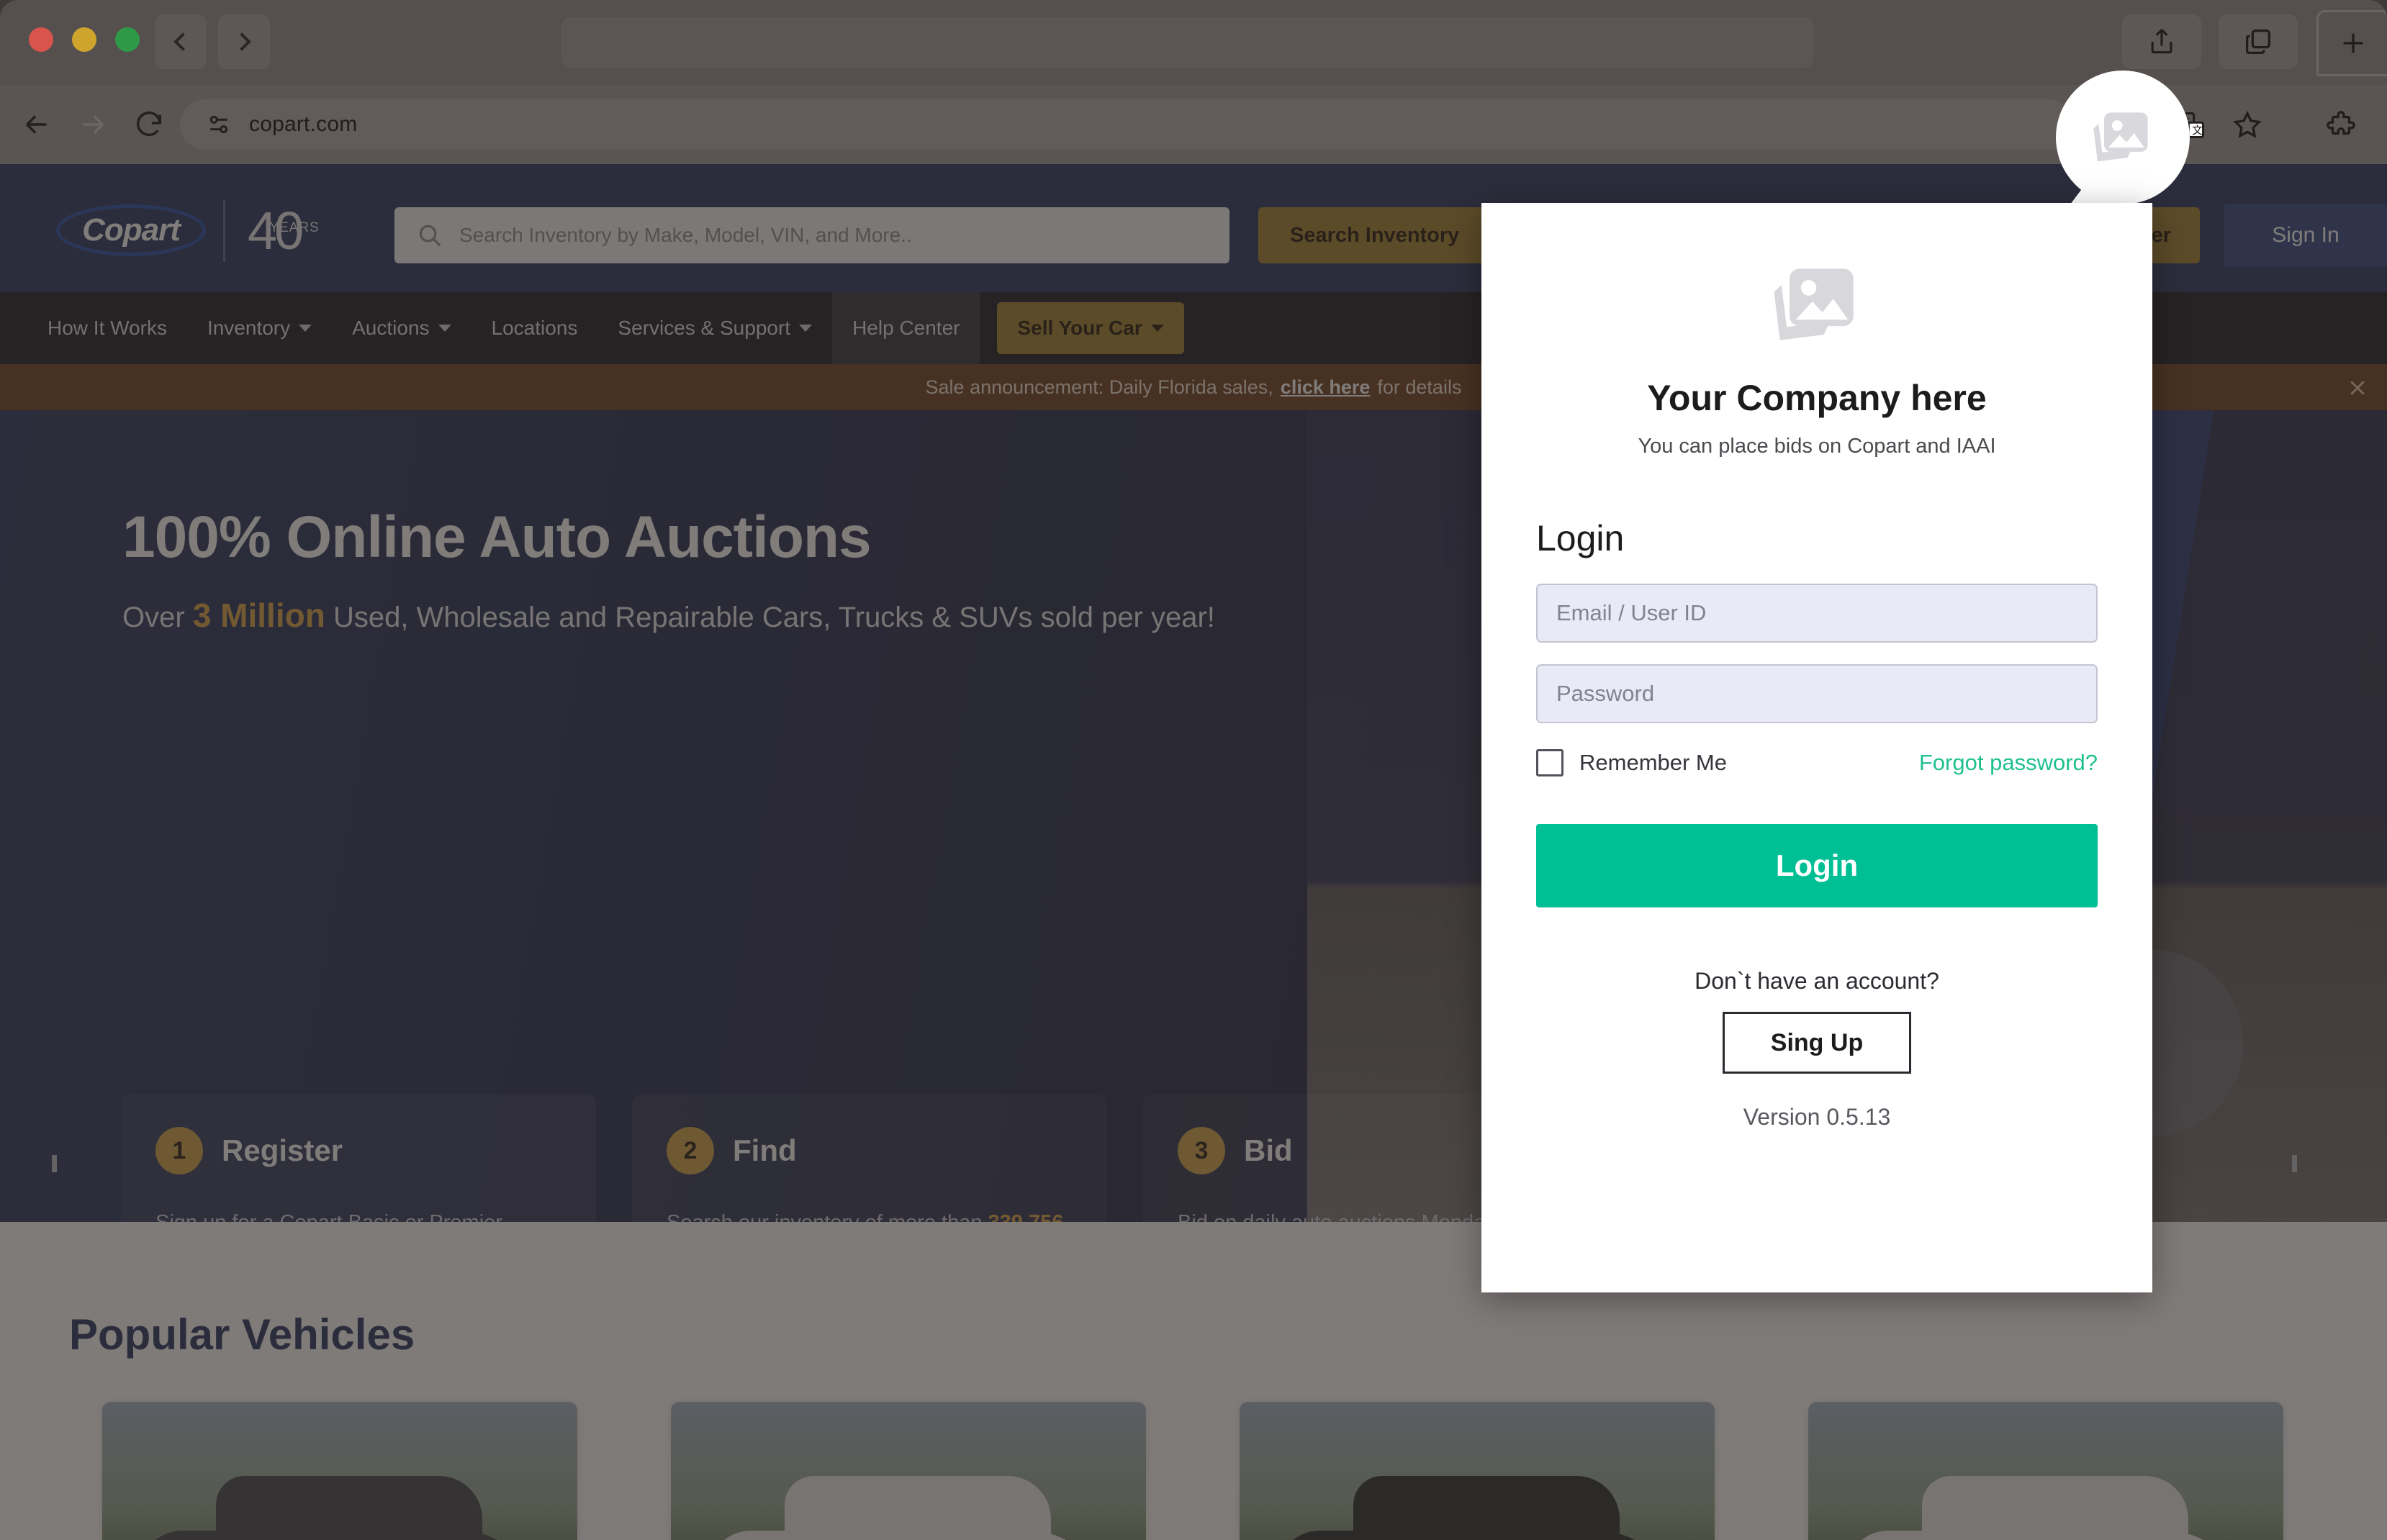 This screenshot has width=2387, height=1540. I want to click on carousel-prev-button, so click(73, 1176).